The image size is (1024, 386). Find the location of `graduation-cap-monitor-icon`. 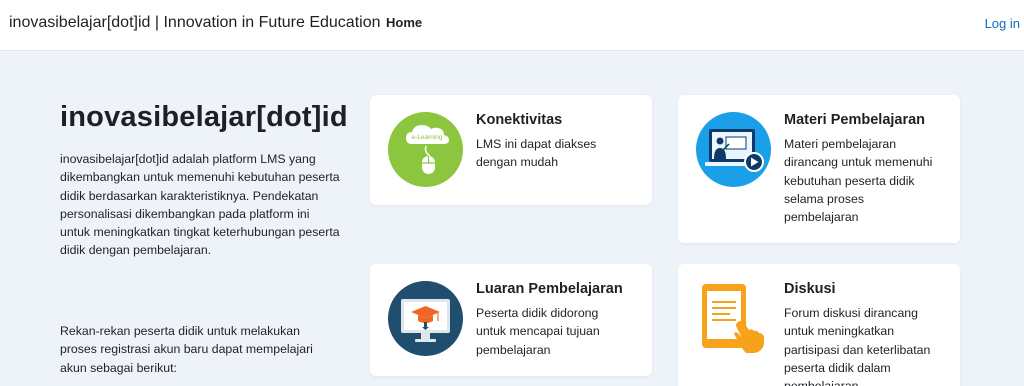

graduation-cap-monitor-icon is located at coordinates (425, 318).